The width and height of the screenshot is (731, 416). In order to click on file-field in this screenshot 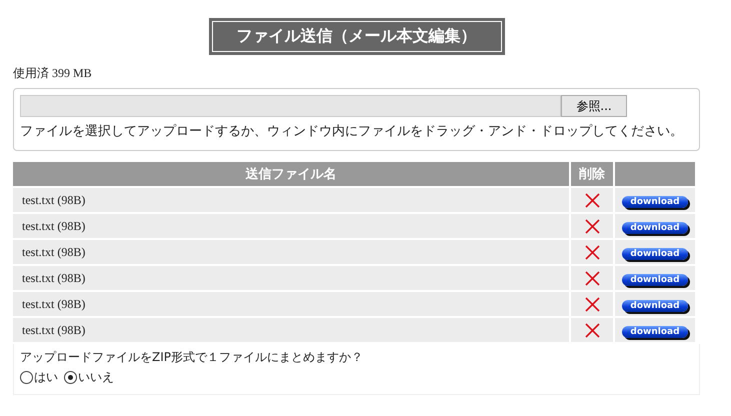, I will do `click(290, 106)`.